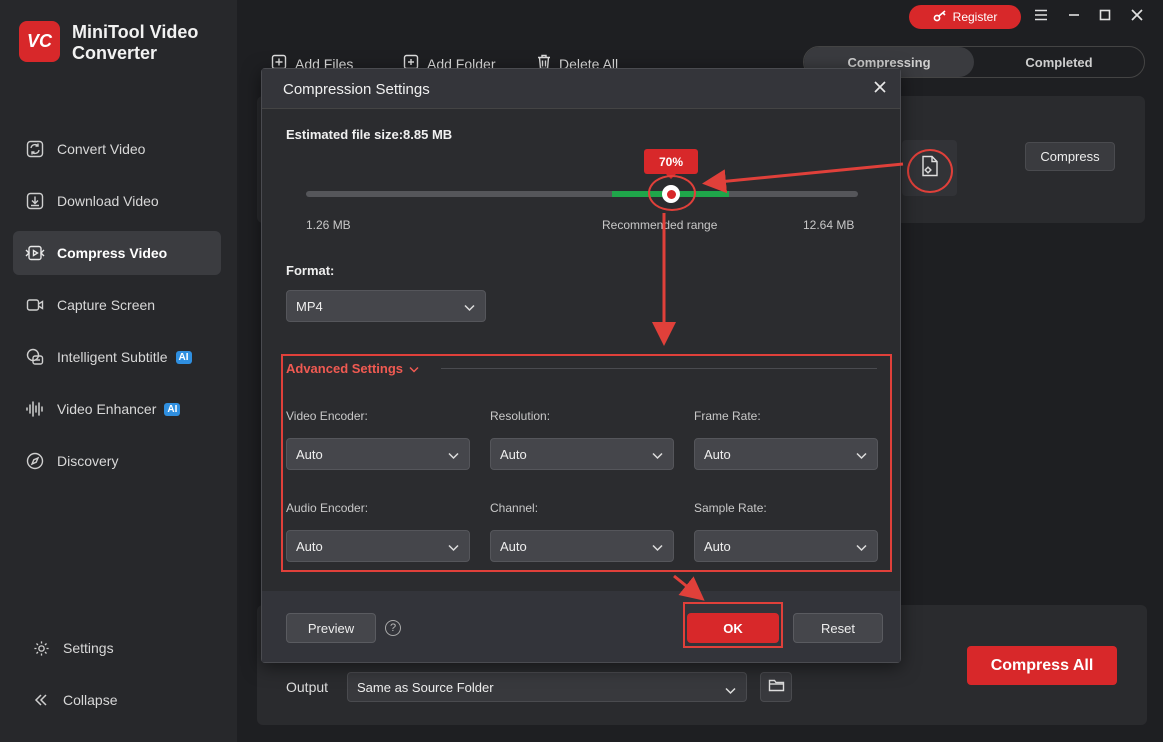 The height and width of the screenshot is (742, 1163). I want to click on collapse-button: Collapse, so click(123, 700).